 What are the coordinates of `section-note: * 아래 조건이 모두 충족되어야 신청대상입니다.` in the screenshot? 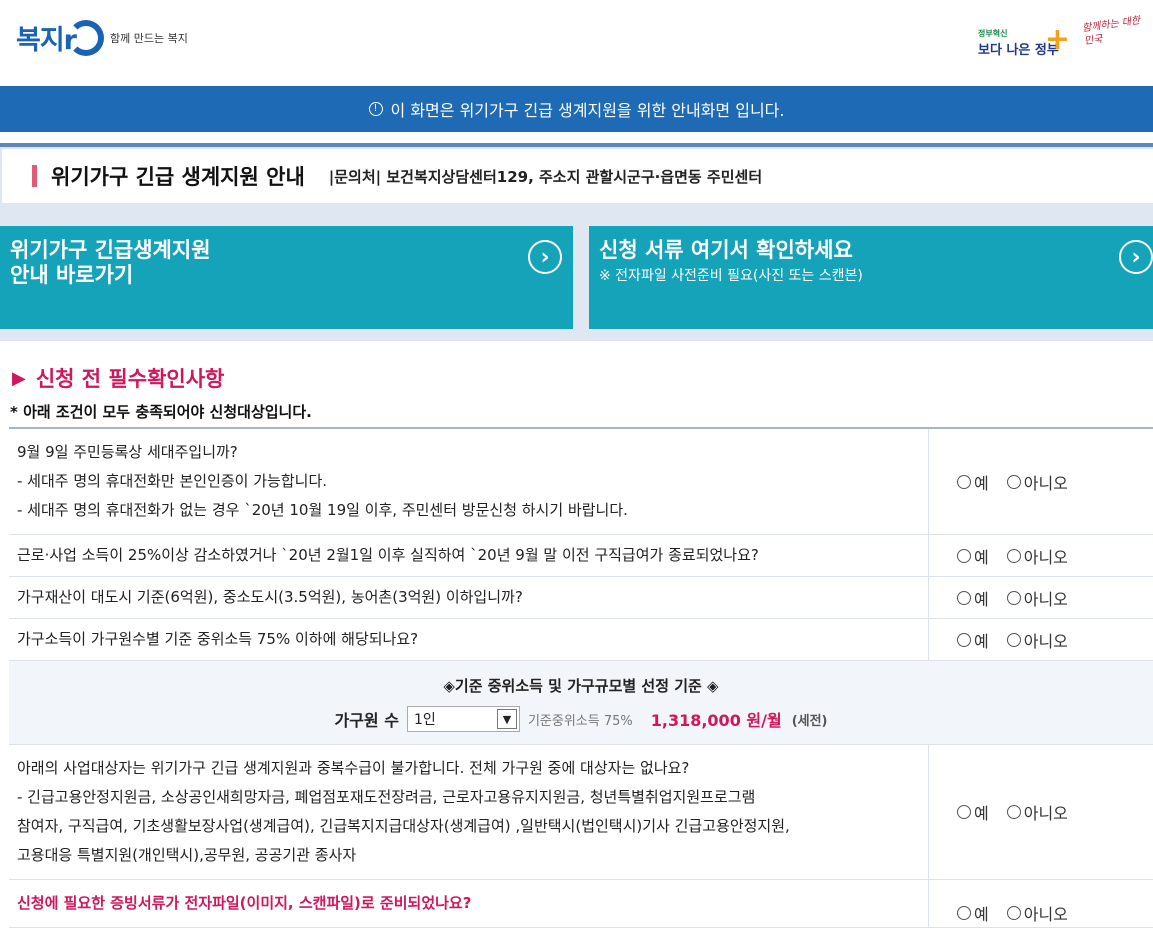 It's located at (161, 412).